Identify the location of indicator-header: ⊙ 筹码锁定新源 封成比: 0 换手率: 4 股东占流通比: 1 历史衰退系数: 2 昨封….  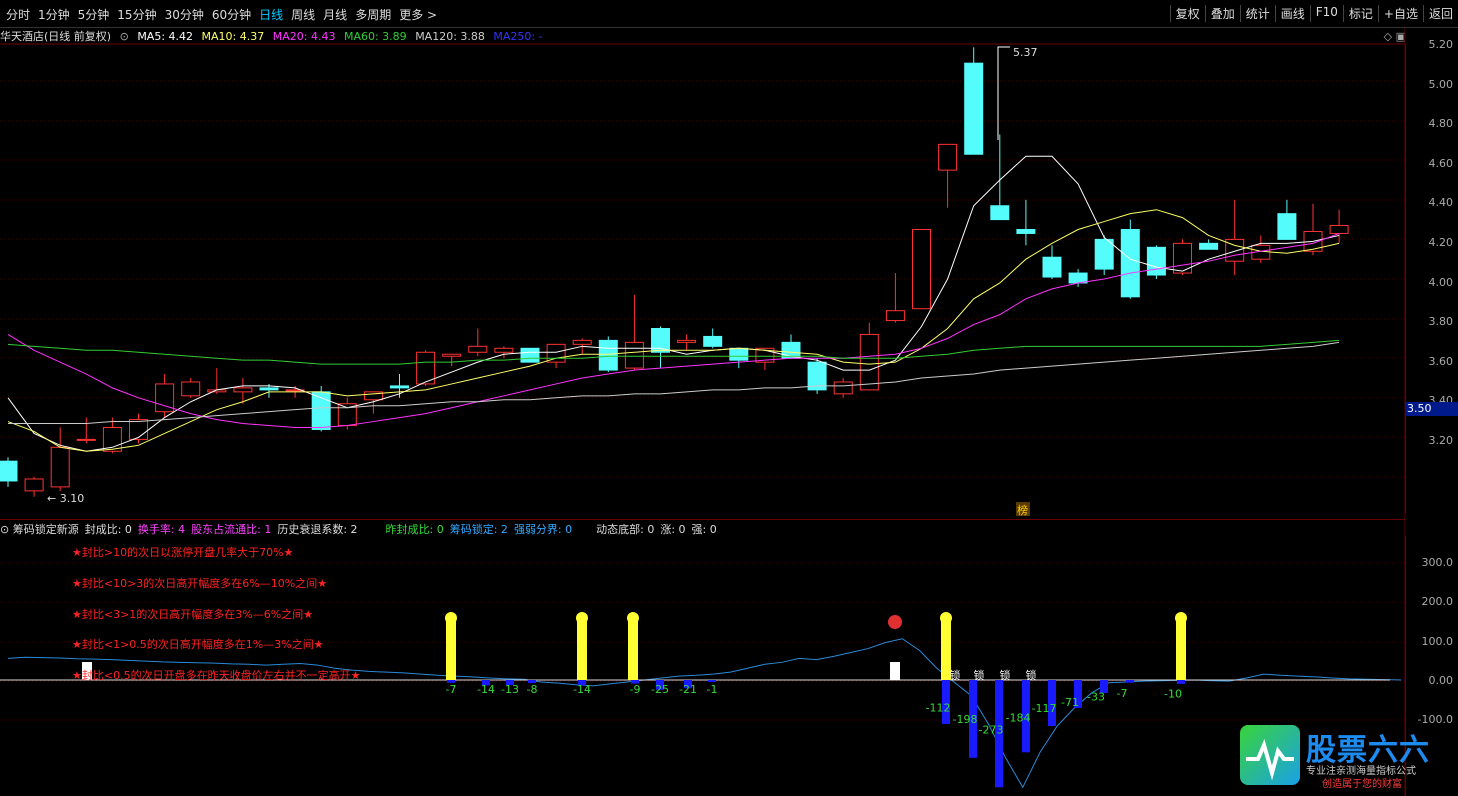
(702, 528).